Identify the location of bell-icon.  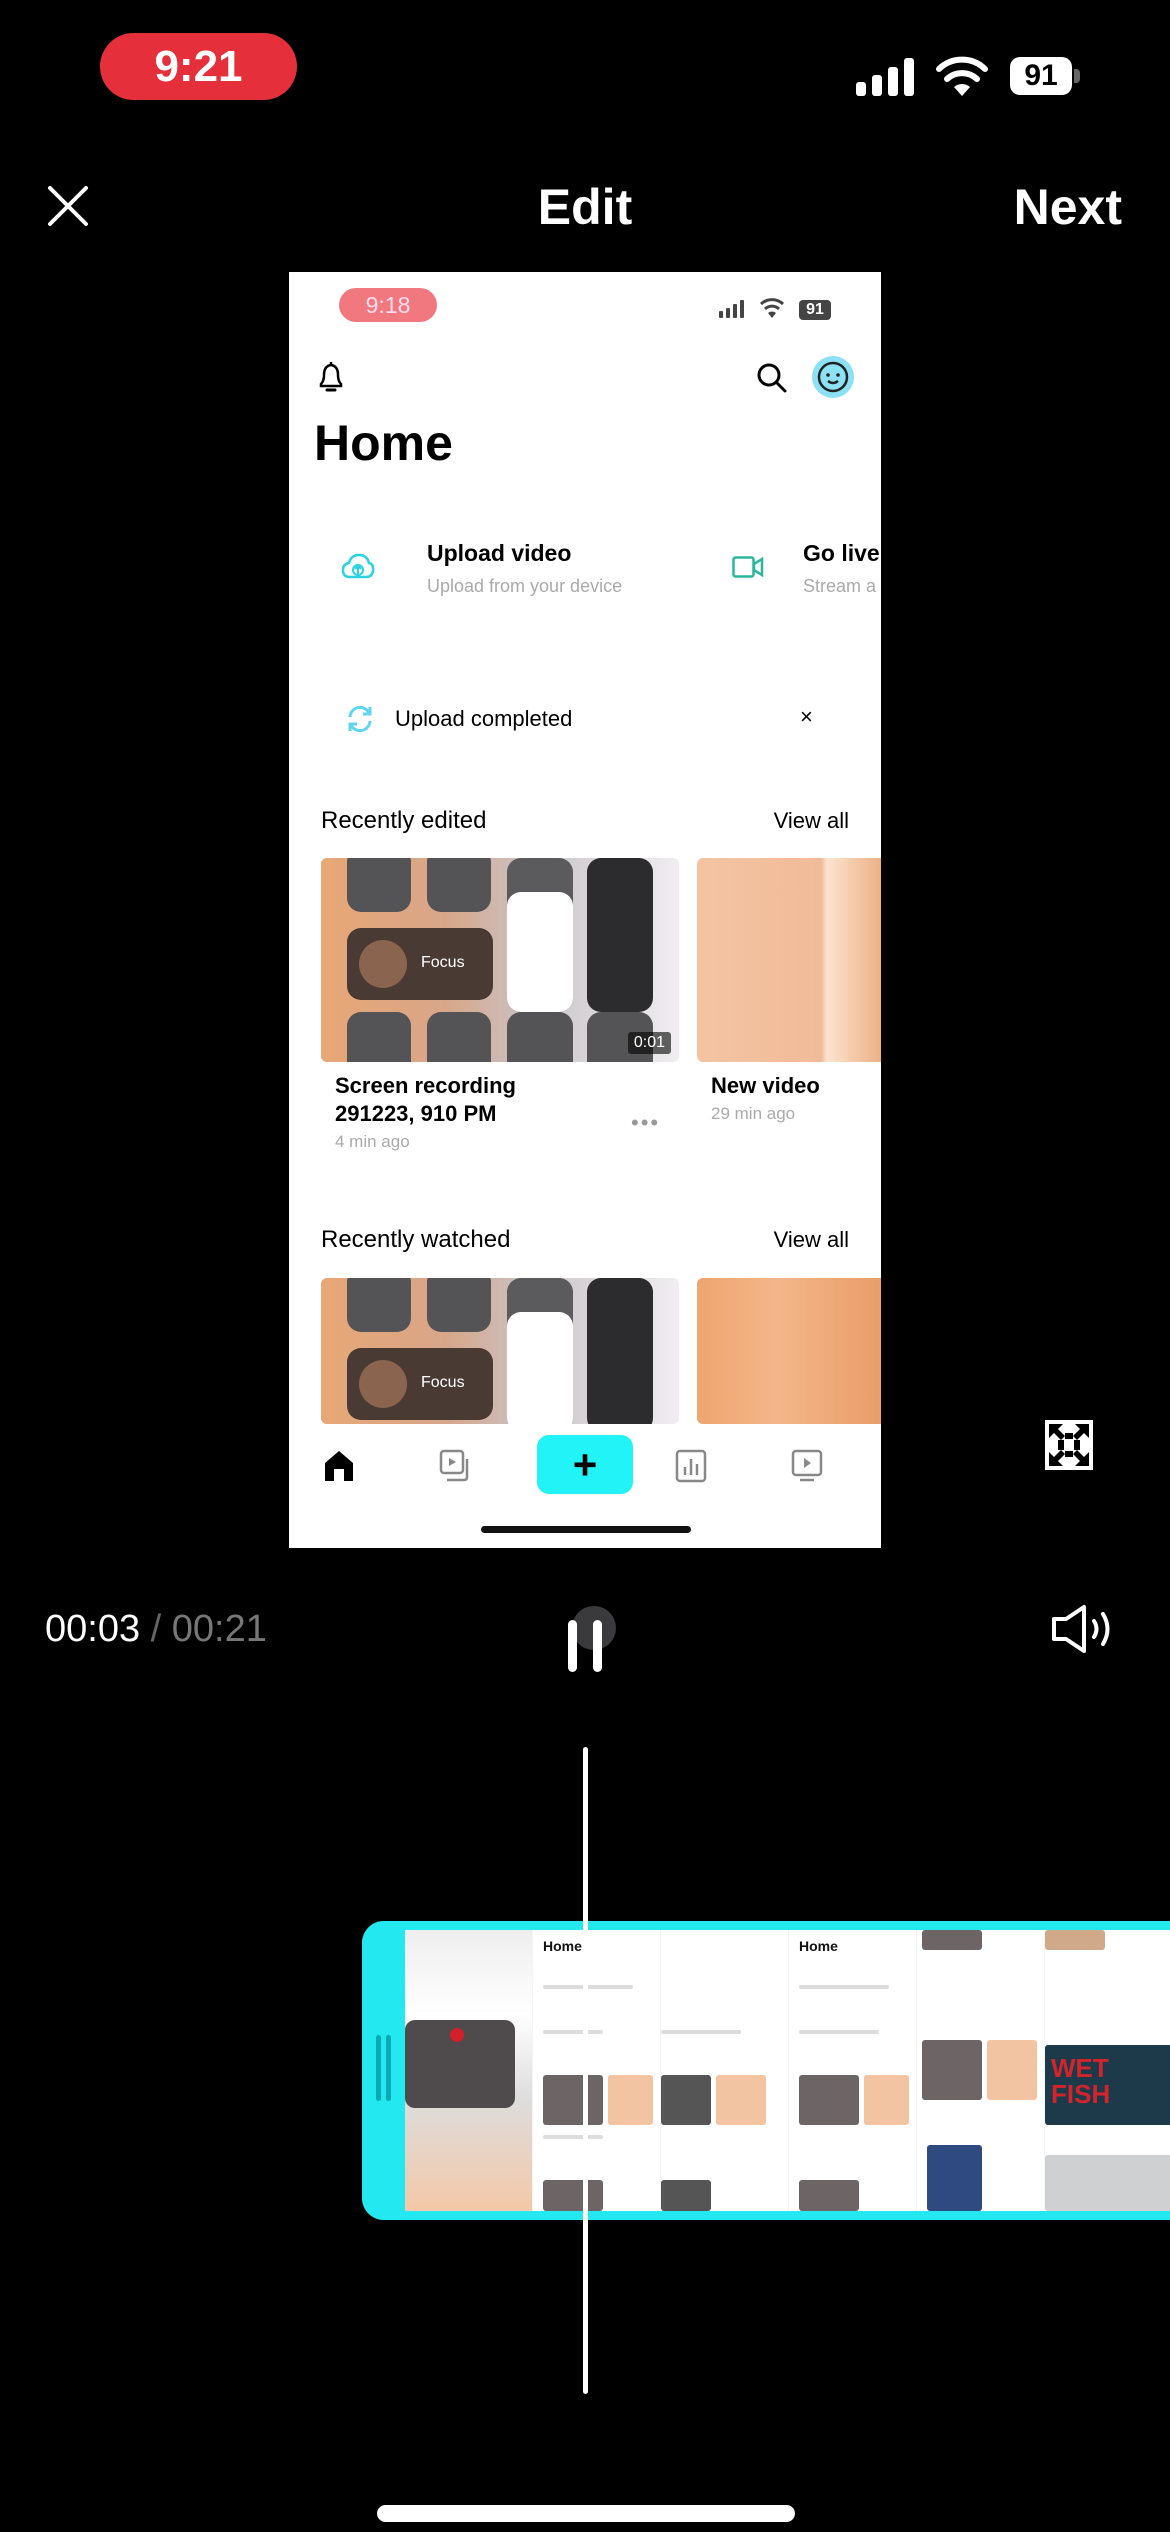
(331, 377).